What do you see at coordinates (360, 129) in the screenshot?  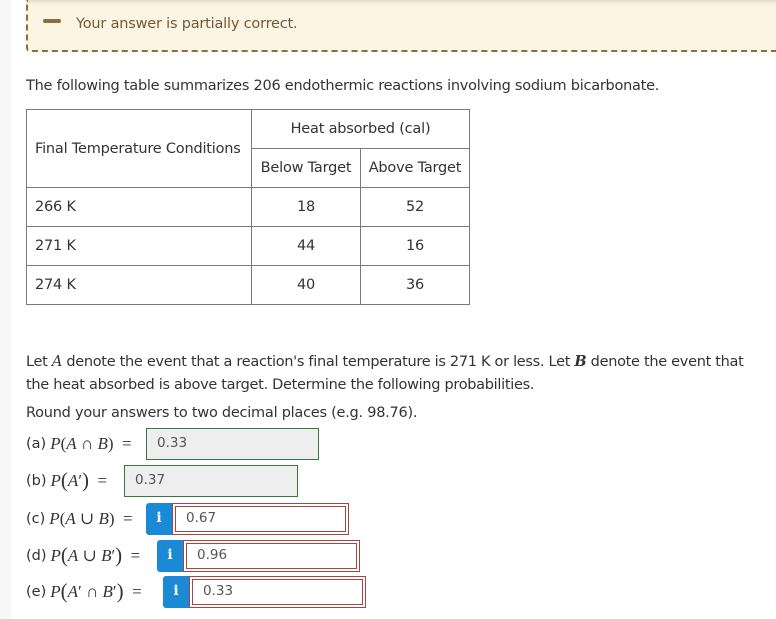 I see `group-header: Heat absorbed (cal)` at bounding box center [360, 129].